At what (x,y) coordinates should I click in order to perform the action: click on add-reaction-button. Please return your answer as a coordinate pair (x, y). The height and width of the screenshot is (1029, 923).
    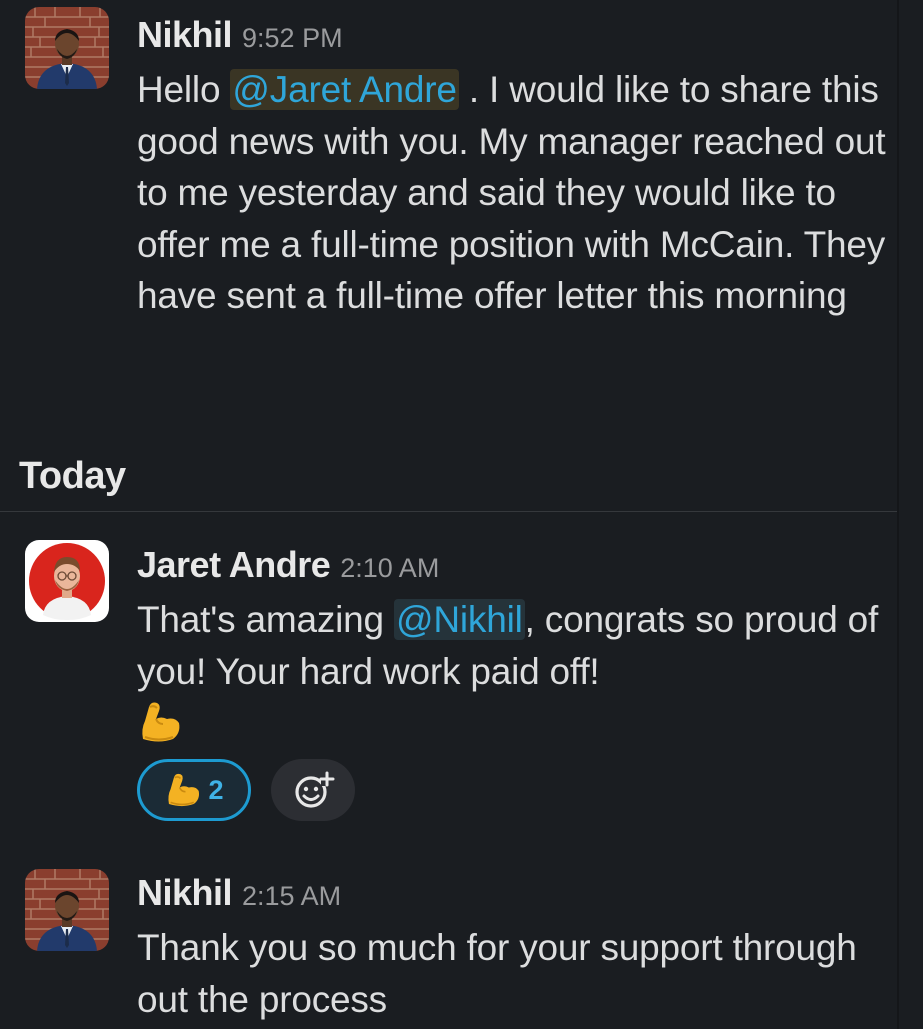
    Looking at the image, I should click on (313, 790).